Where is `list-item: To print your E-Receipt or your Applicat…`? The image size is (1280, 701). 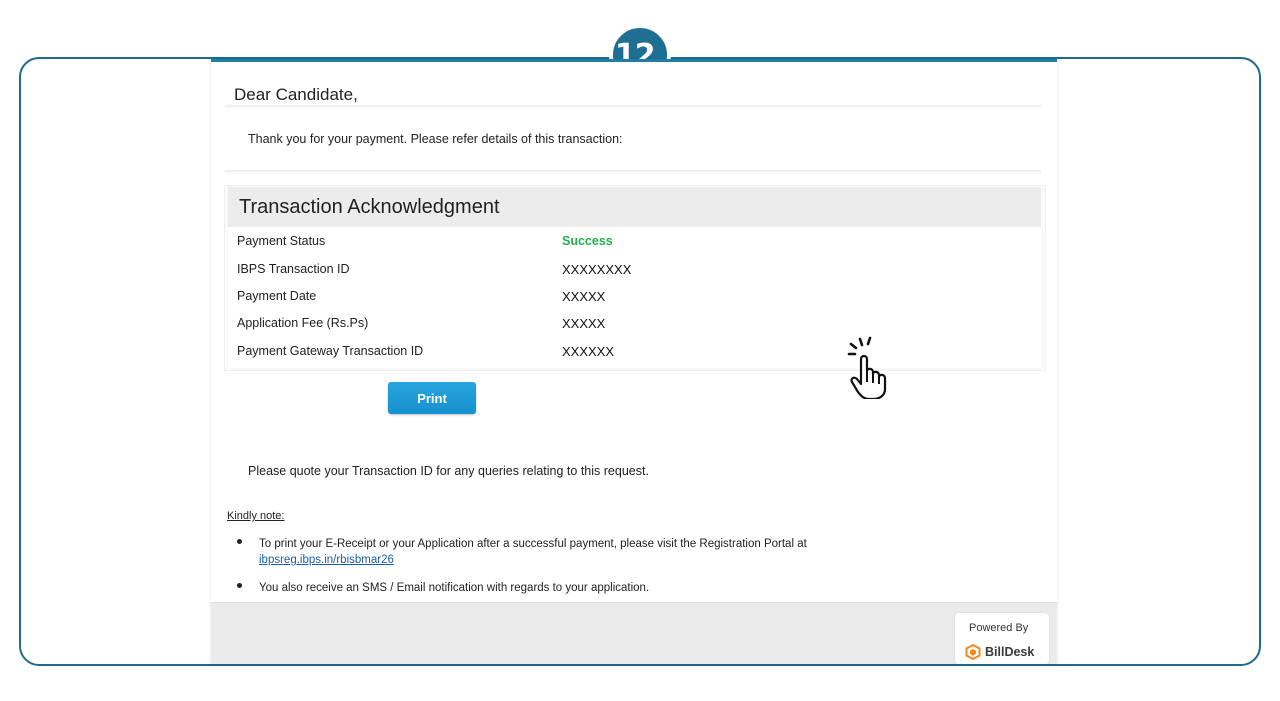 list-item: To print your E-Receipt or your Applicat… is located at coordinates (579, 552).